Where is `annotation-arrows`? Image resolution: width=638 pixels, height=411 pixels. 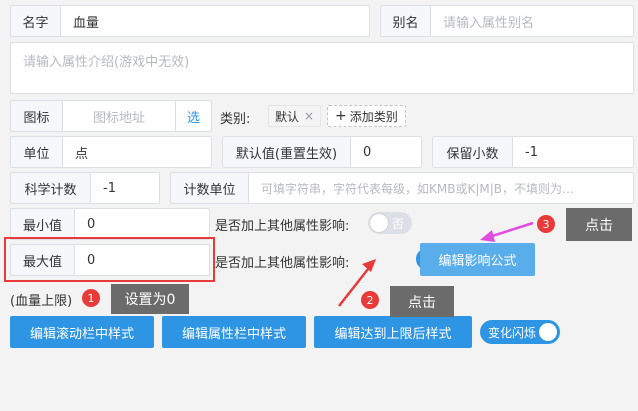 annotation-arrows is located at coordinates (436, 264).